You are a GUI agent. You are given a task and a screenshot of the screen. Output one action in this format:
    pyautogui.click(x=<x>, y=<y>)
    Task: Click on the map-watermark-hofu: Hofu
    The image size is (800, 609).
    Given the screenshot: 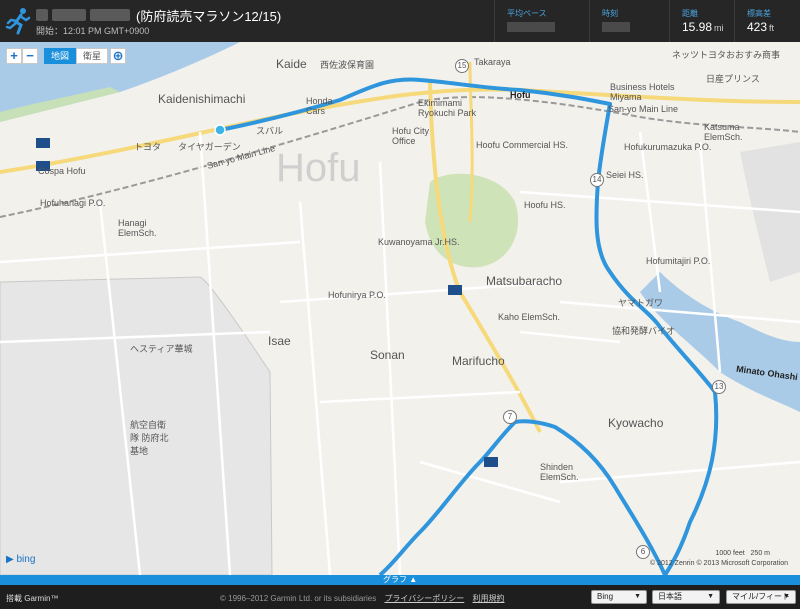 What is the action you would take?
    pyautogui.click(x=318, y=168)
    